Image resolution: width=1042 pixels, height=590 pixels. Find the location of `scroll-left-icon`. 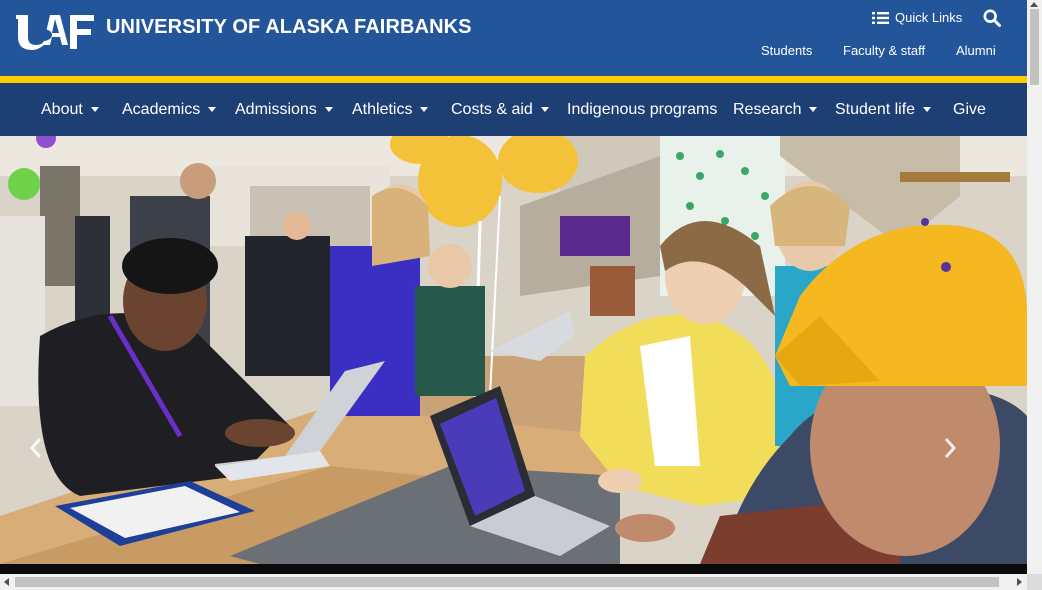

scroll-left-icon is located at coordinates (6, 582).